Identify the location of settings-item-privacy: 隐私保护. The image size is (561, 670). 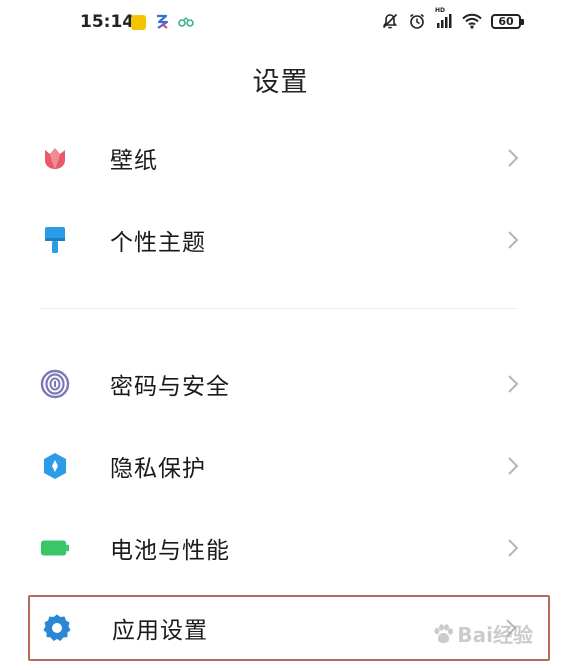
(289, 466).